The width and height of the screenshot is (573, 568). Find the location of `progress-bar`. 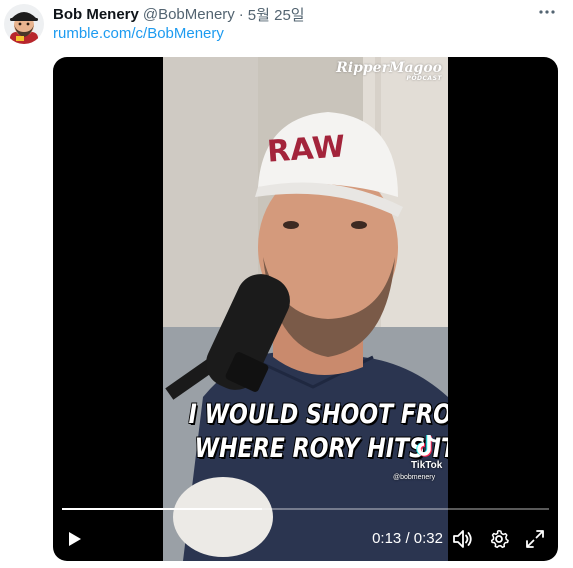

progress-bar is located at coordinates (305, 509).